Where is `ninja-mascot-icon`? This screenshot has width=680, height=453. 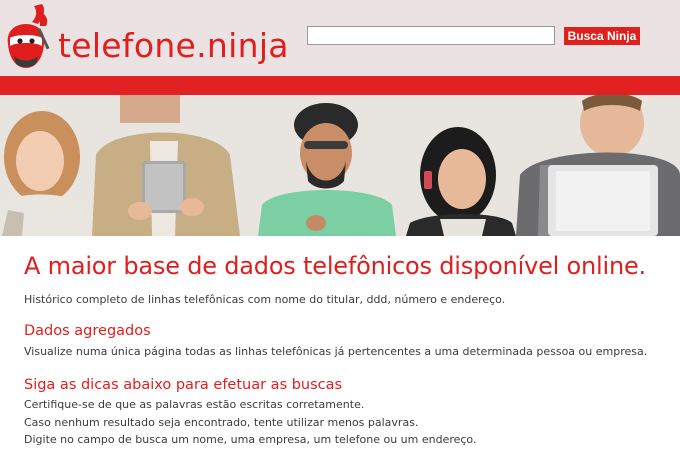 ninja-mascot-icon is located at coordinates (27, 37).